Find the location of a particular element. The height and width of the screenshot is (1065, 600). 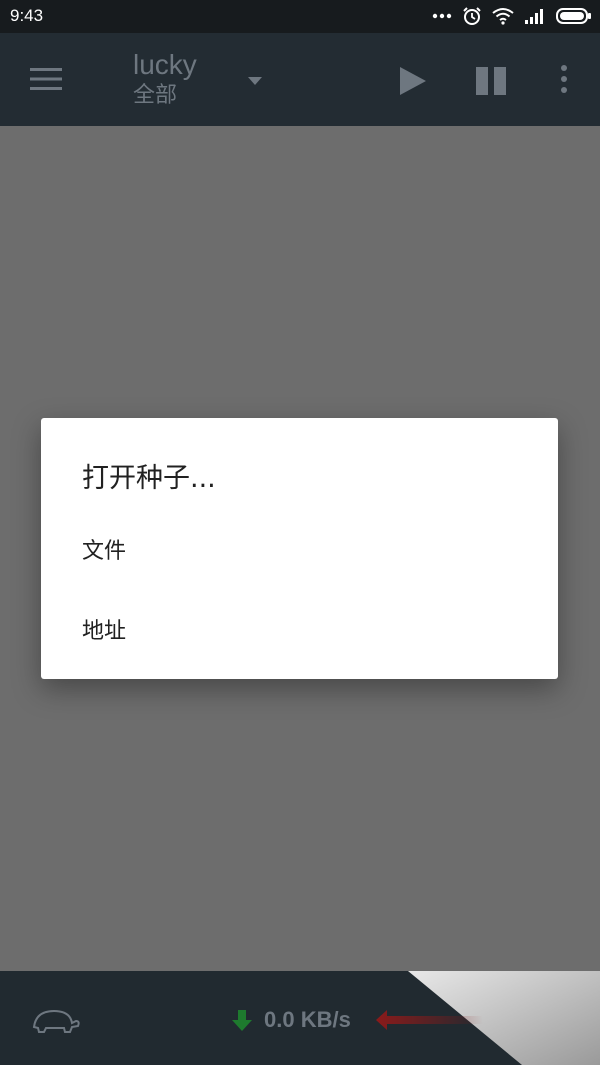

pause-icon is located at coordinates (492, 81).